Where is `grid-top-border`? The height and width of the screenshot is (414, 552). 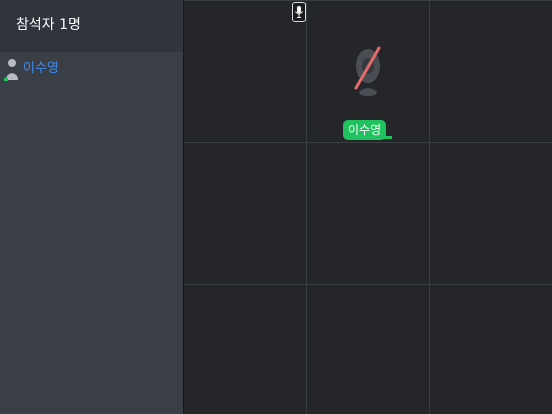
grid-top-border is located at coordinates (368, 0).